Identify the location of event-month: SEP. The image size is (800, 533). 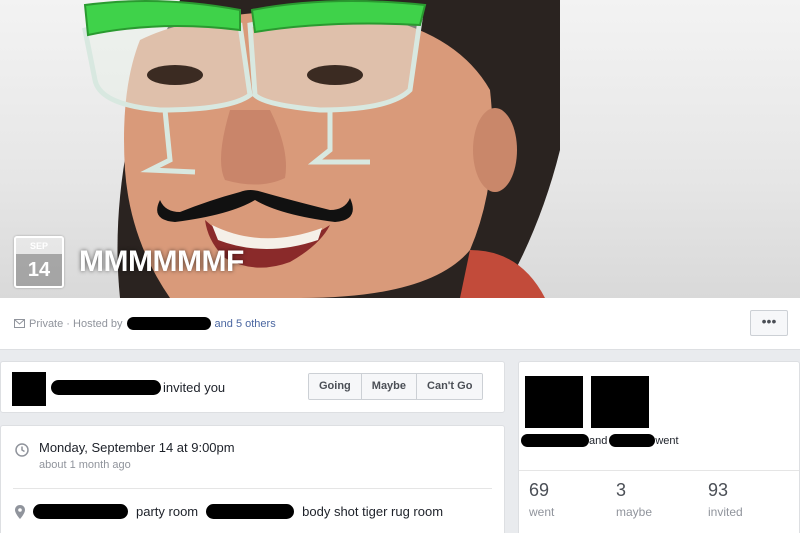
(39, 246).